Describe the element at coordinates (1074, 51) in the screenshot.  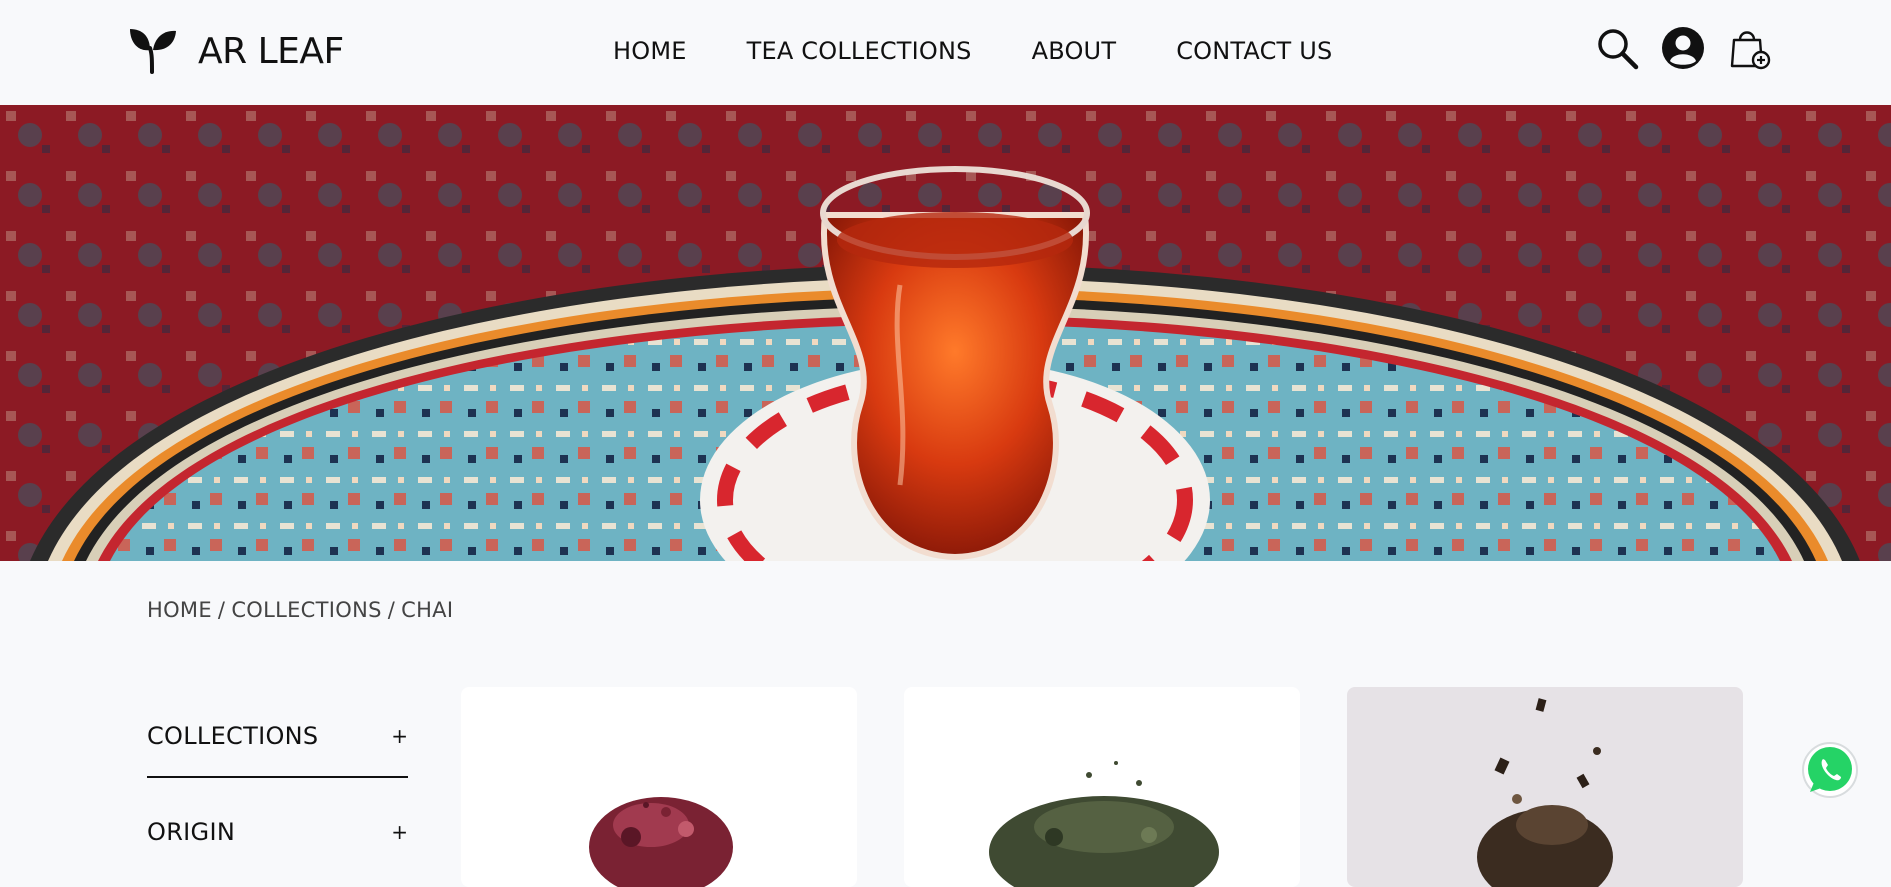
I see `nav-about: ABOUT` at that location.